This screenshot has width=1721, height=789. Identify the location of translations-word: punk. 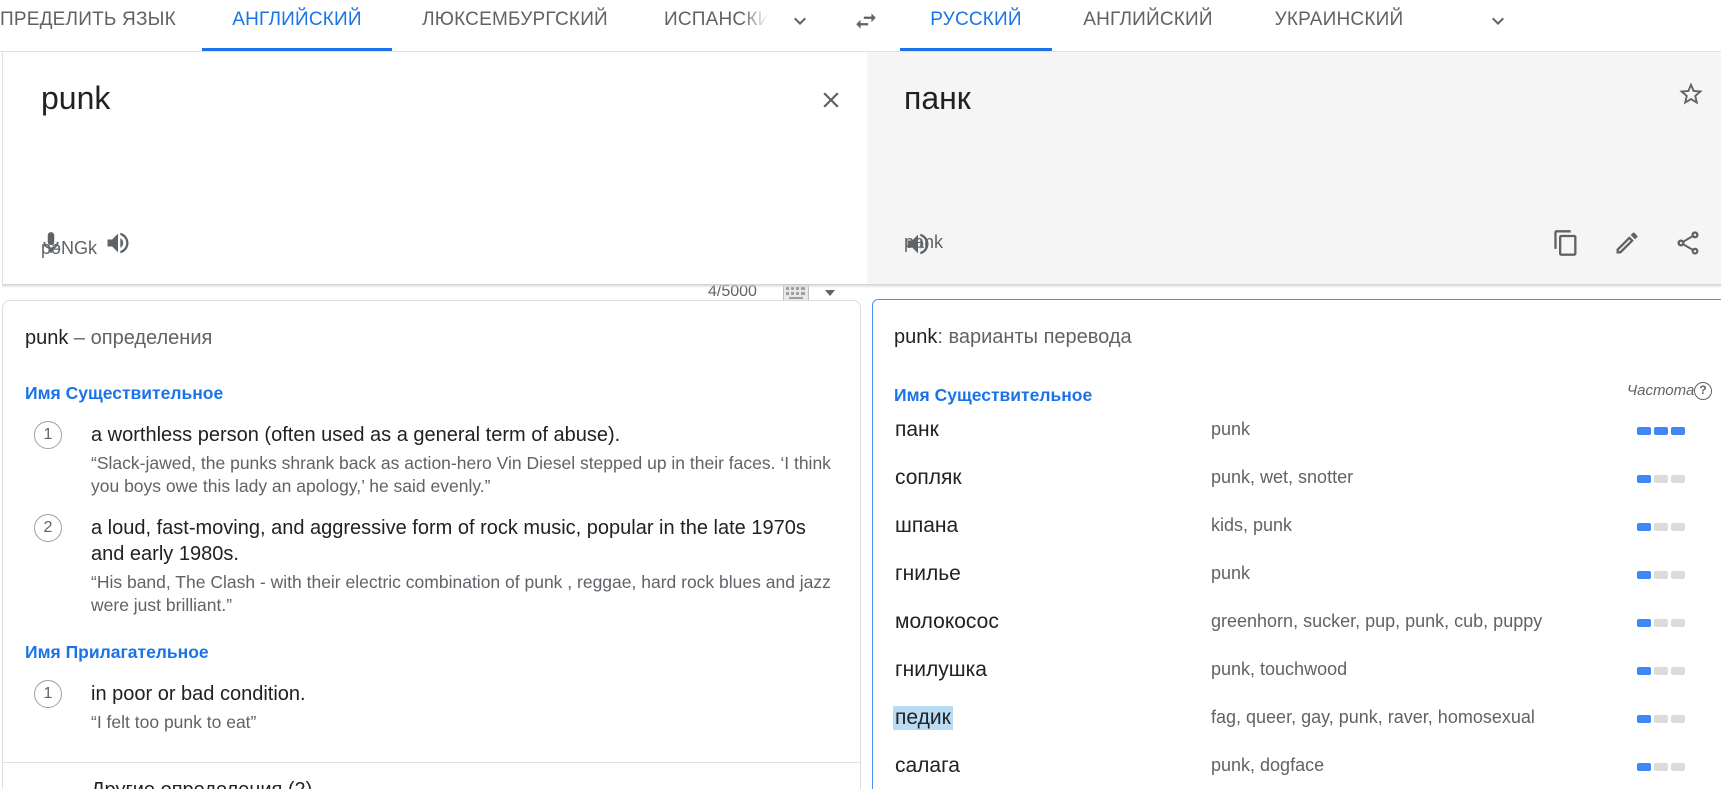
(916, 337).